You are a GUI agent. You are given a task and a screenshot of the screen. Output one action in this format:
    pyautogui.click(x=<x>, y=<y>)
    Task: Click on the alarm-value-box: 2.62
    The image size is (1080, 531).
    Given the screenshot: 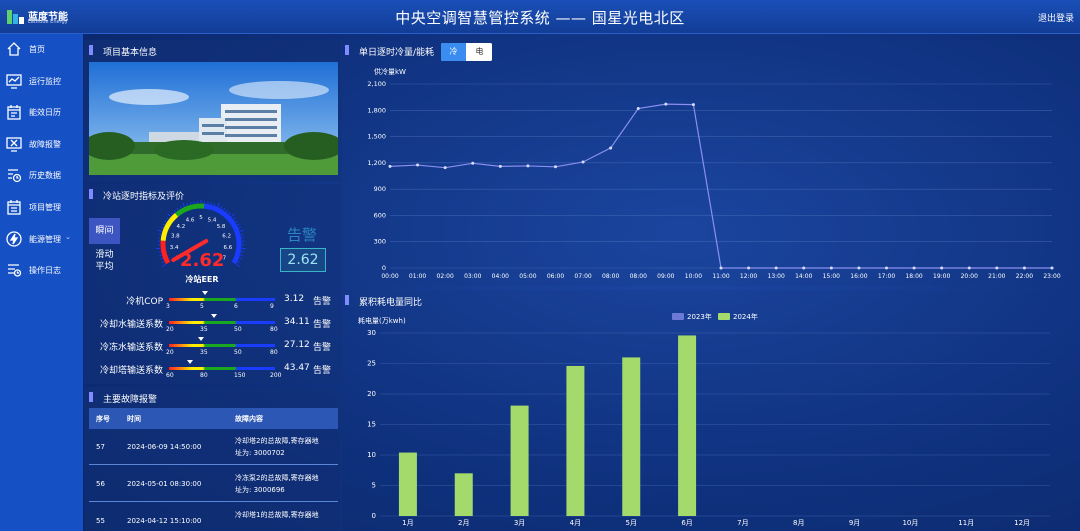 What is the action you would take?
    pyautogui.click(x=303, y=260)
    